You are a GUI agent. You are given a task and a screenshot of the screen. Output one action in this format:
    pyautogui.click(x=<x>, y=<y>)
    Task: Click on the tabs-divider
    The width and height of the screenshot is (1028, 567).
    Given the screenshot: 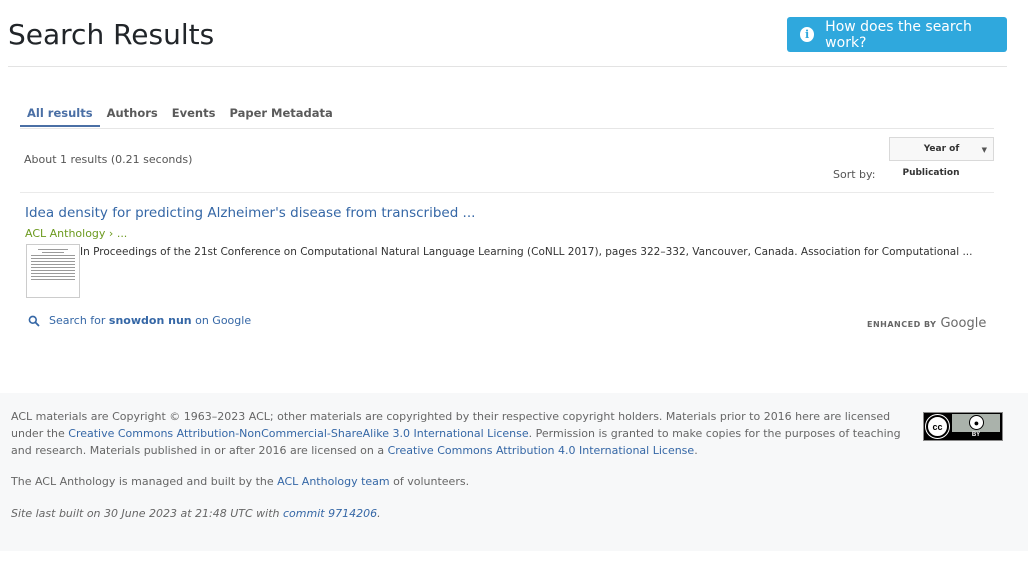 What is the action you would take?
    pyautogui.click(x=507, y=128)
    